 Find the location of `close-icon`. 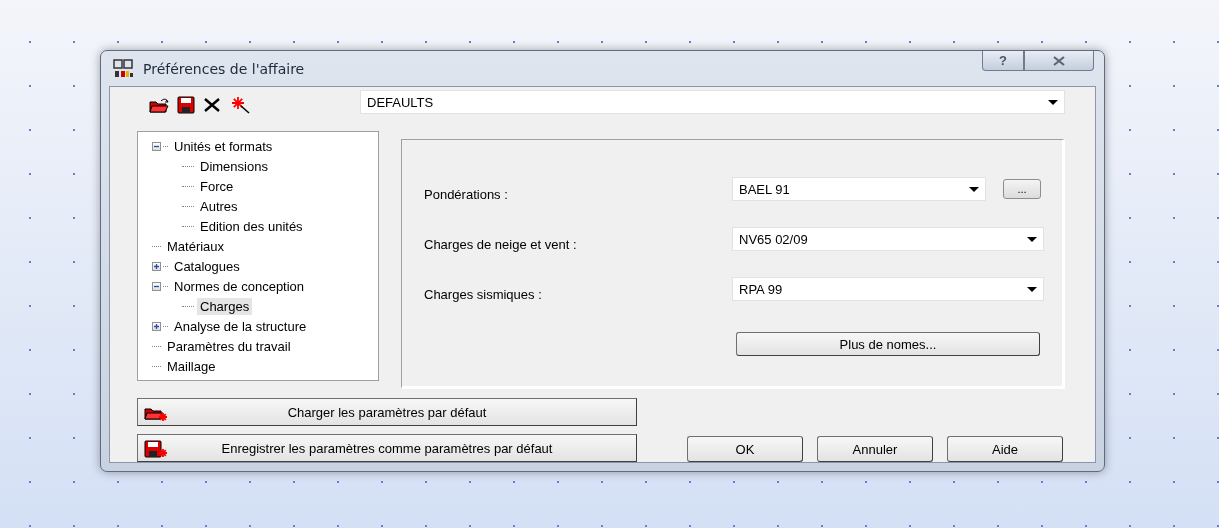

close-icon is located at coordinates (1059, 60).